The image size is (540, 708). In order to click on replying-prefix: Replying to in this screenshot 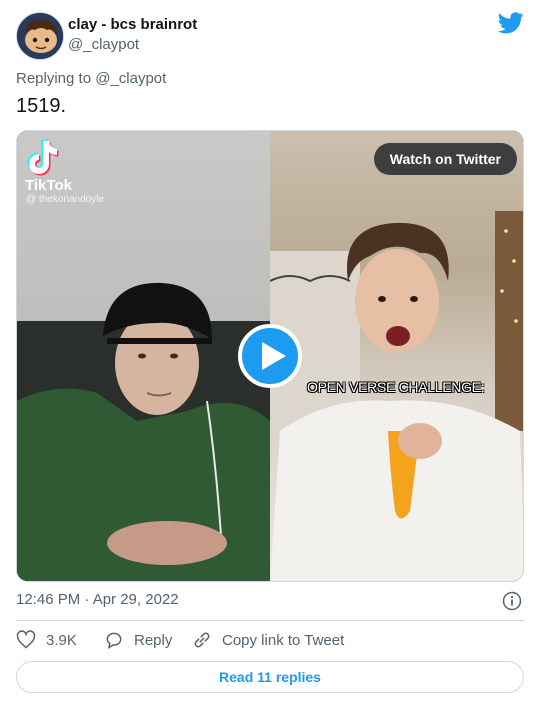, I will do `click(56, 78)`.